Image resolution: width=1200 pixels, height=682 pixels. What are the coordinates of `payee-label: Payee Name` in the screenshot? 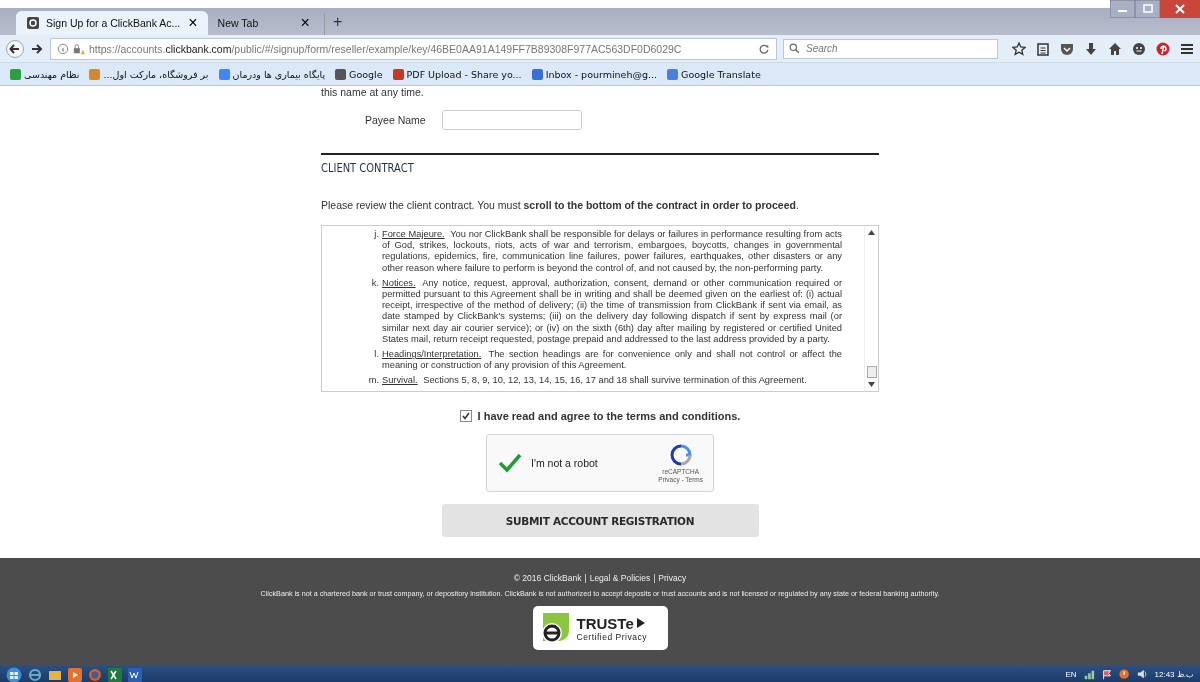 It's located at (395, 120).